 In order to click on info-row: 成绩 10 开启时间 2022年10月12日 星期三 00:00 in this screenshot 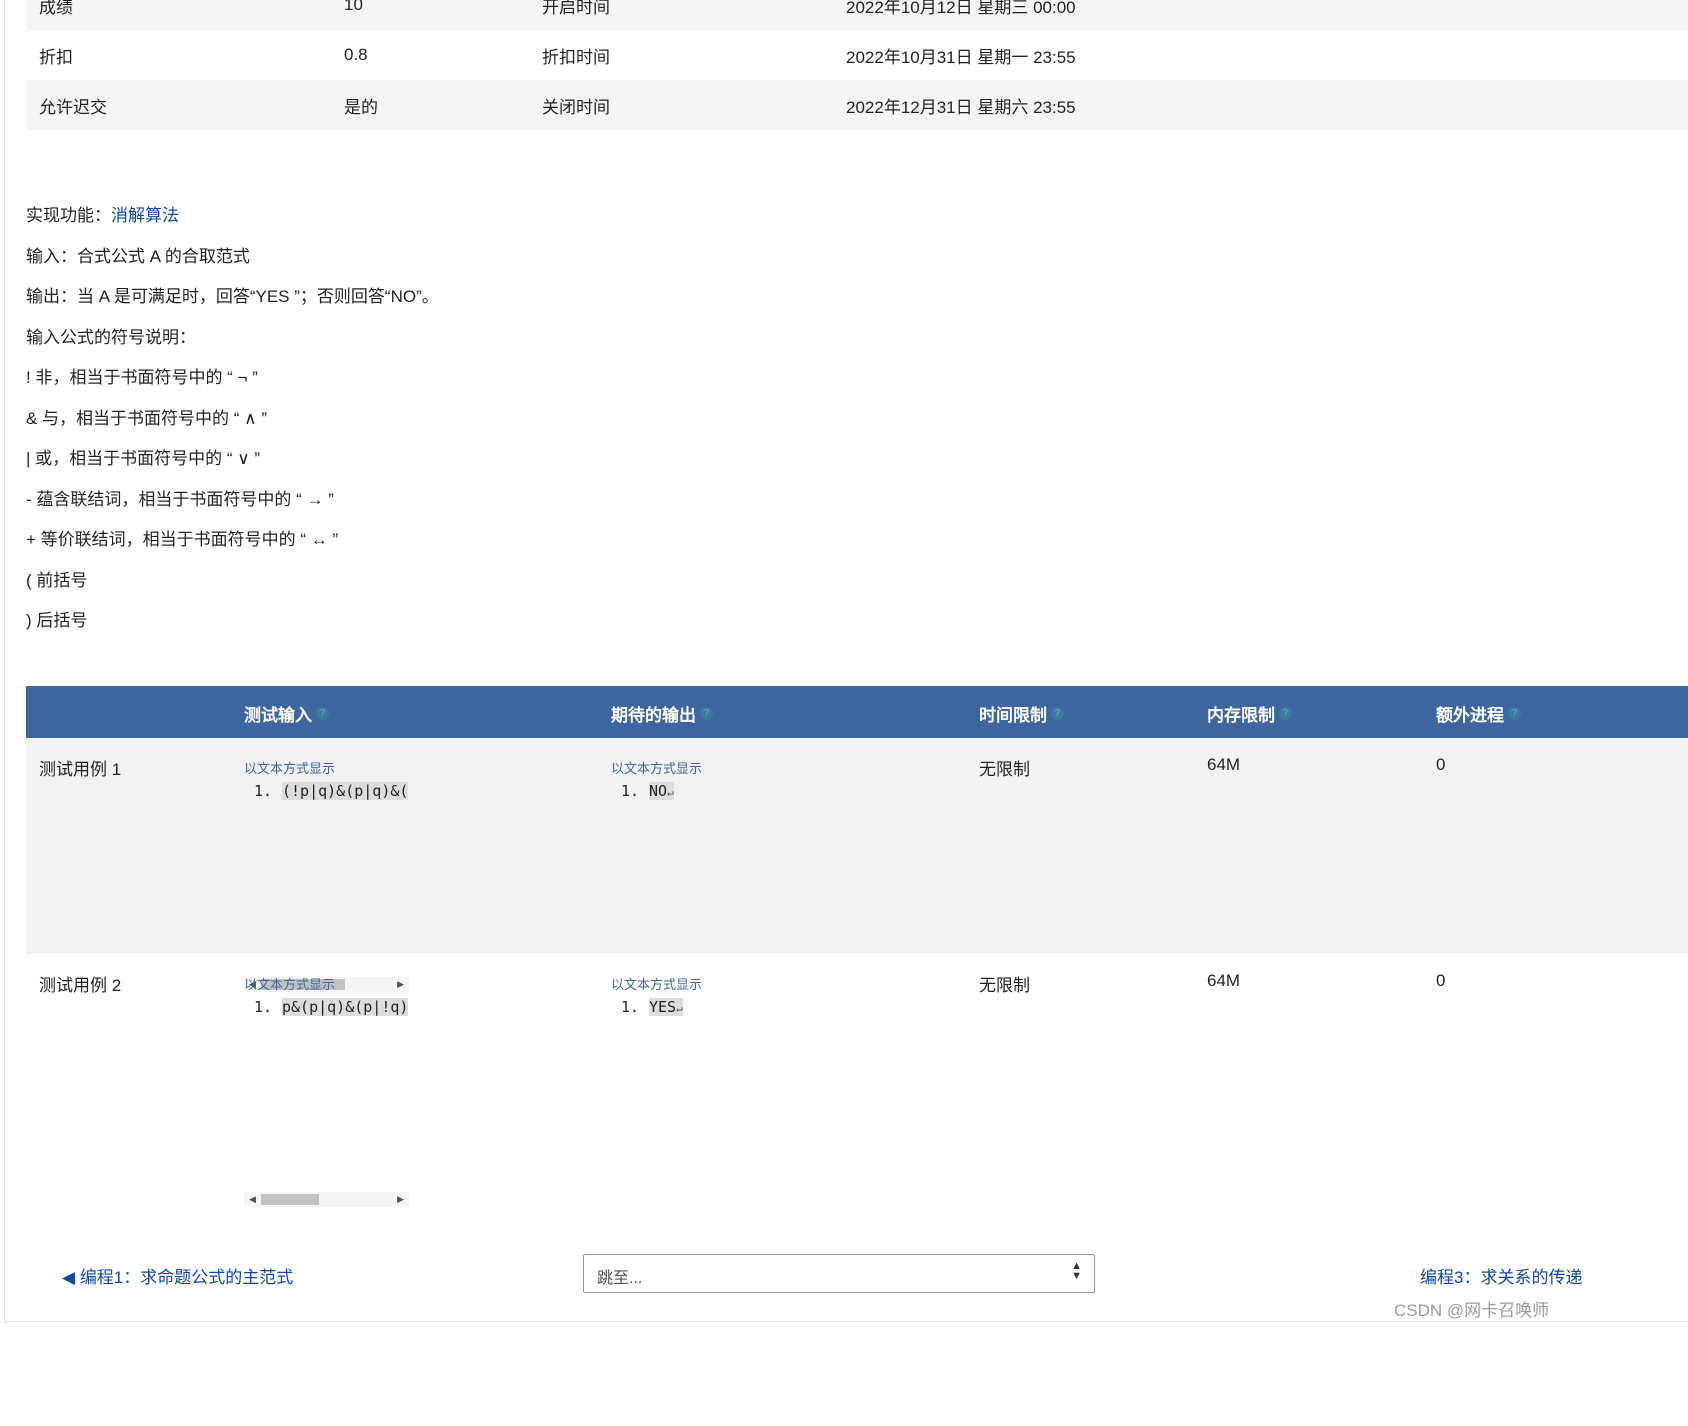, I will do `click(857, 15)`.